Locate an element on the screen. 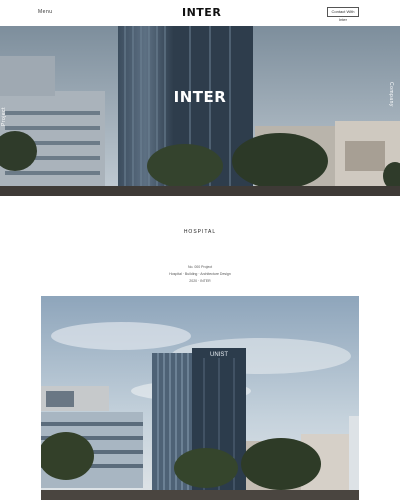 The image size is (400, 500). project-side-link: Project is located at coordinates (6, 106).